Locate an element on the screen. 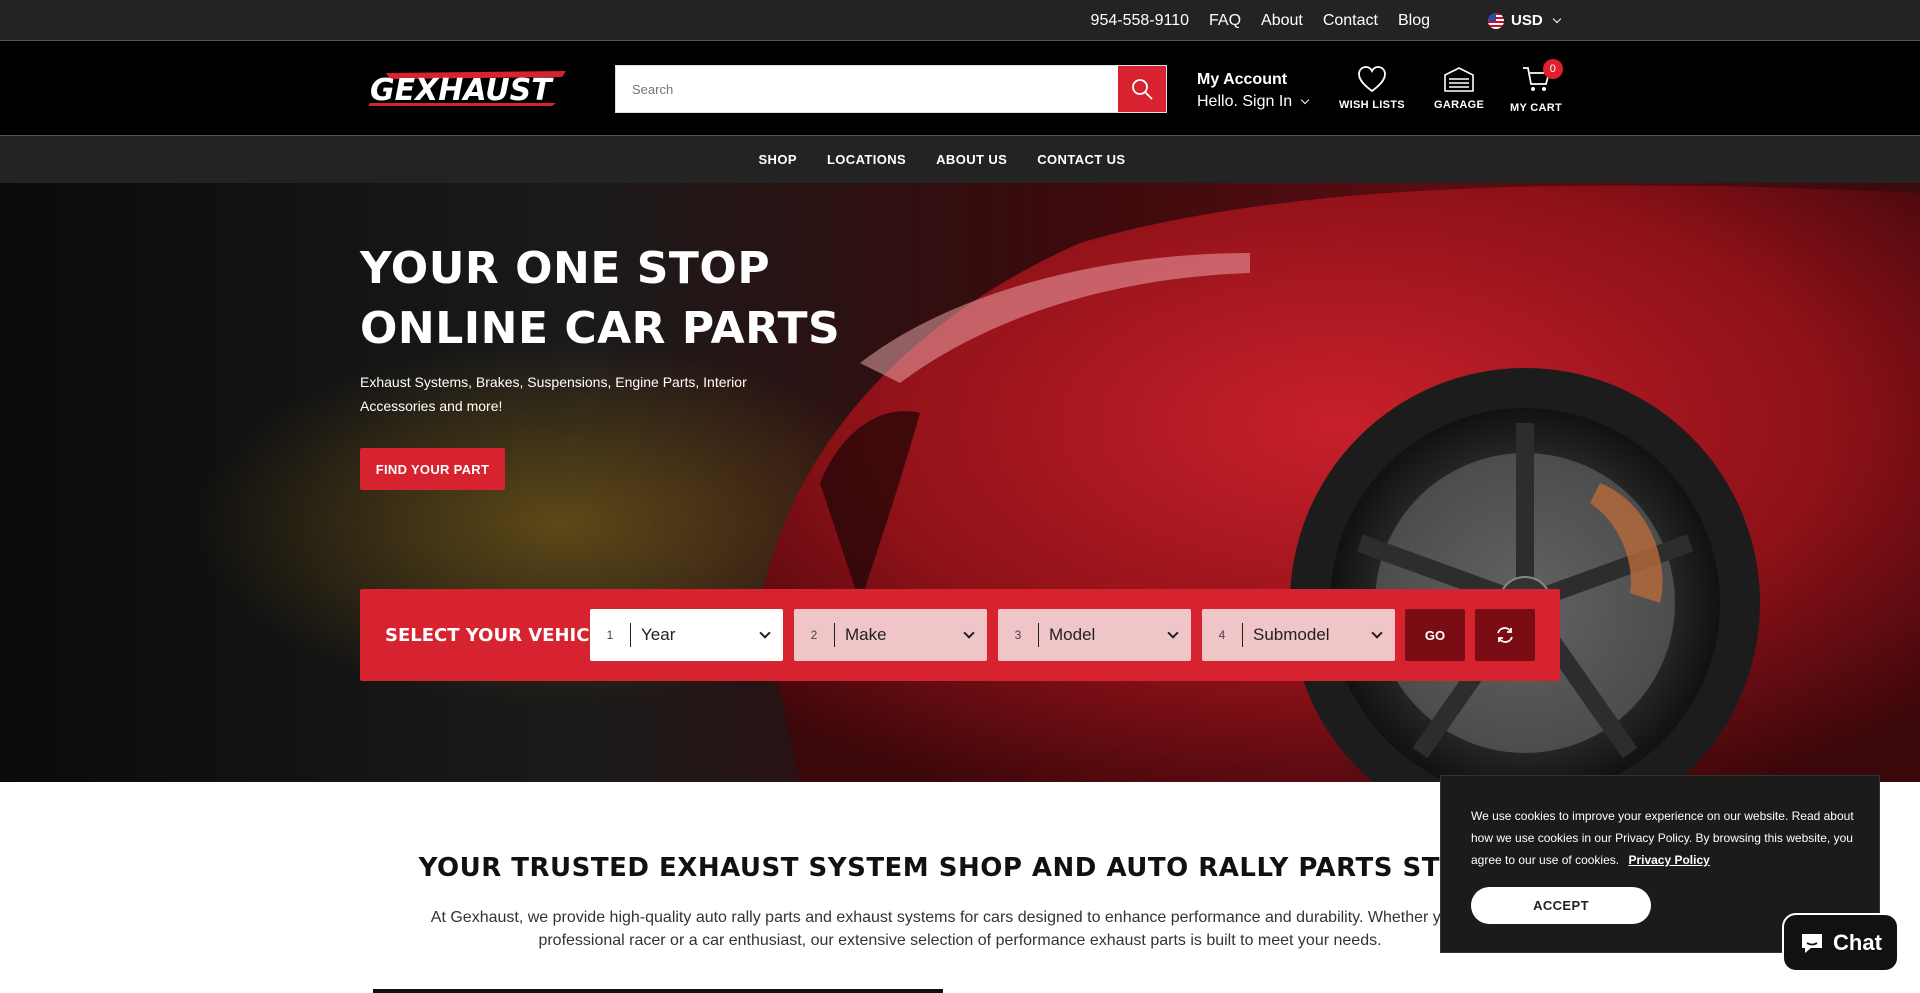 Image resolution: width=1920 pixels, height=993 pixels. gexhaust-logo: GEXHAUST is located at coordinates (472, 88).